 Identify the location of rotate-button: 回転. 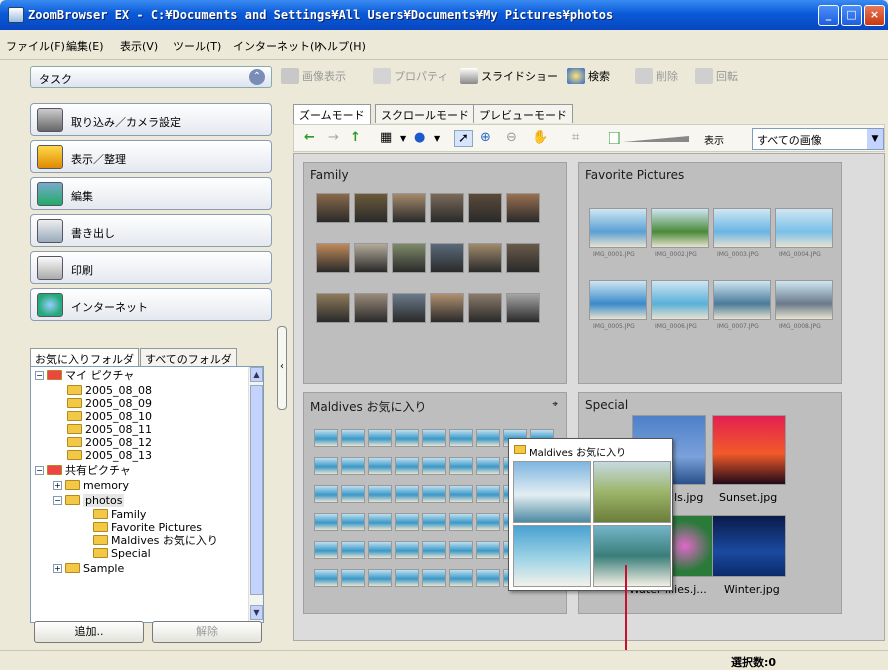
(716, 76).